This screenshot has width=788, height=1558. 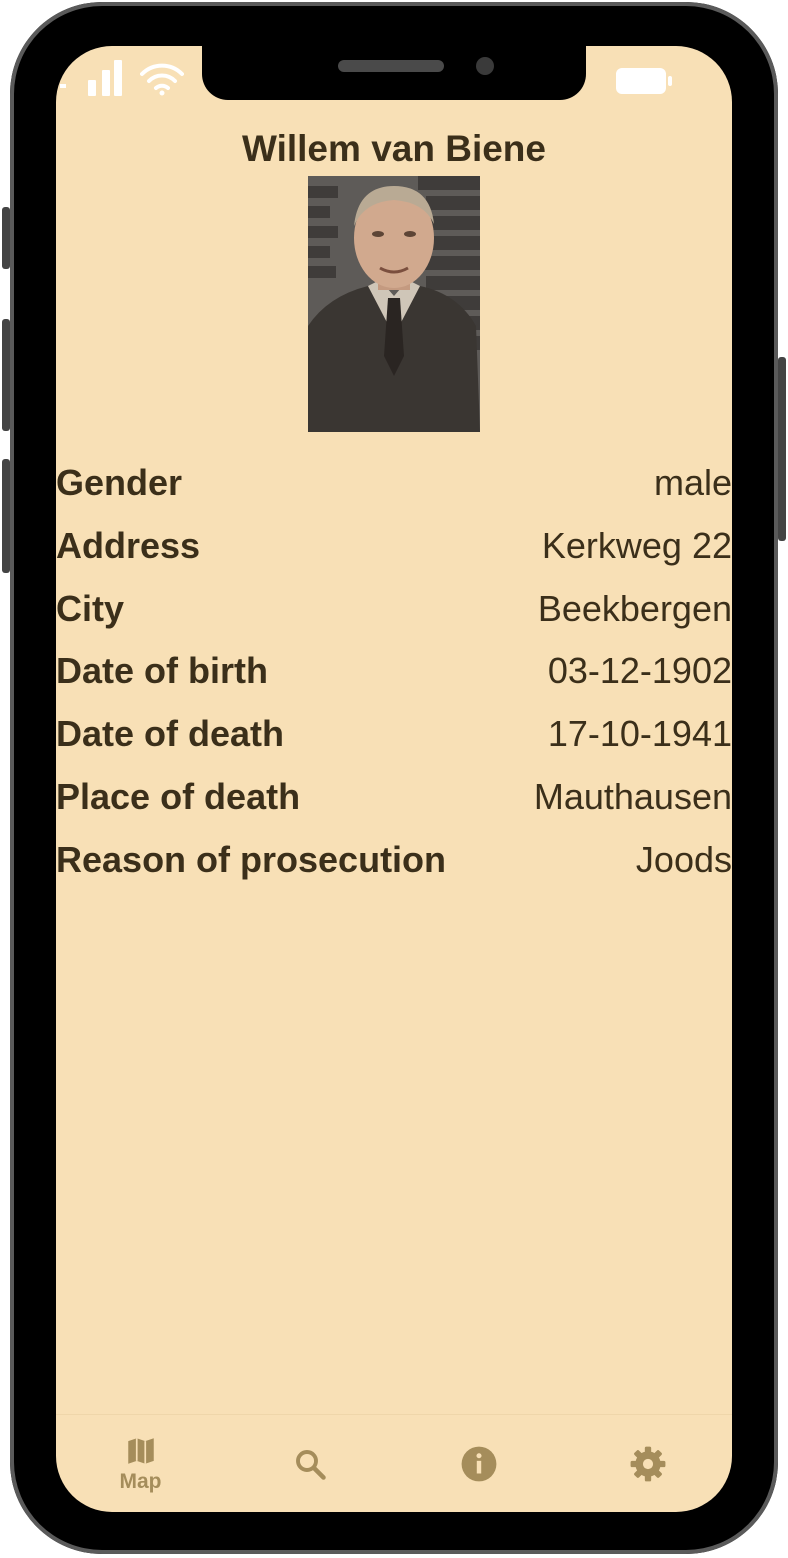 I want to click on detail-value: Beekbergen, so click(x=634, y=608).